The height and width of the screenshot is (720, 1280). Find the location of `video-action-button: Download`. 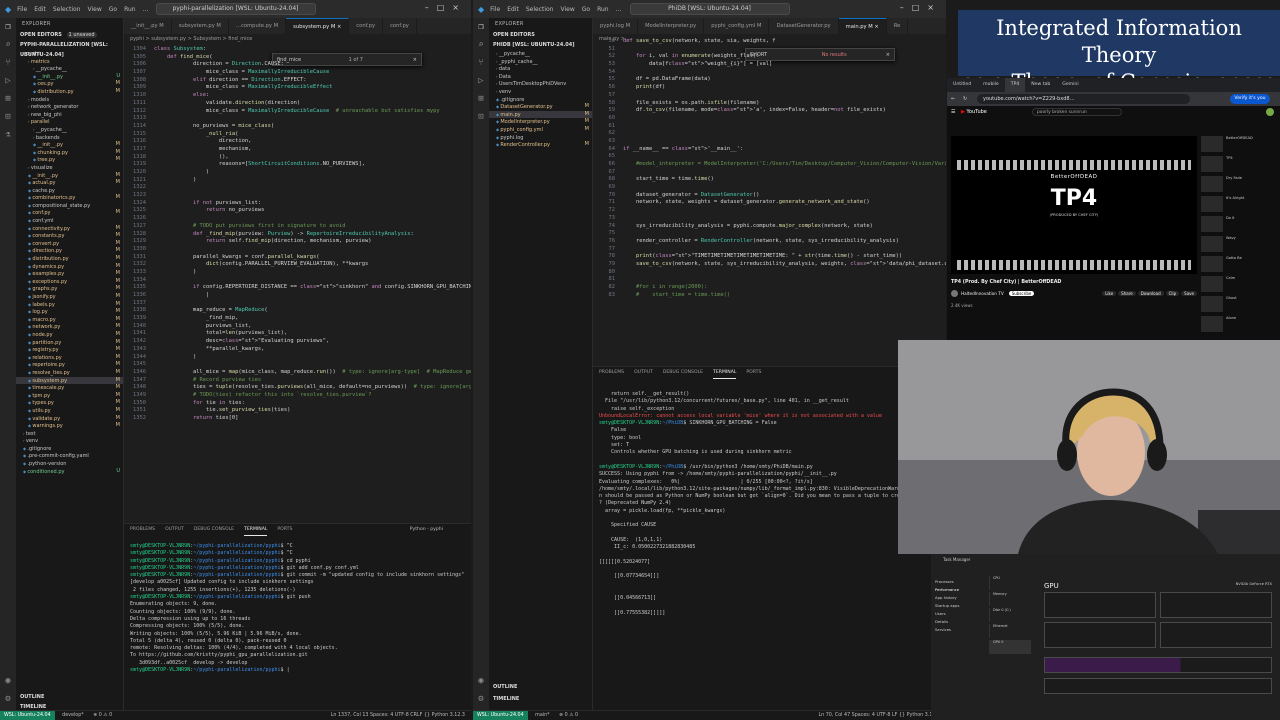

video-action-button: Download is located at coordinates (1150, 293).